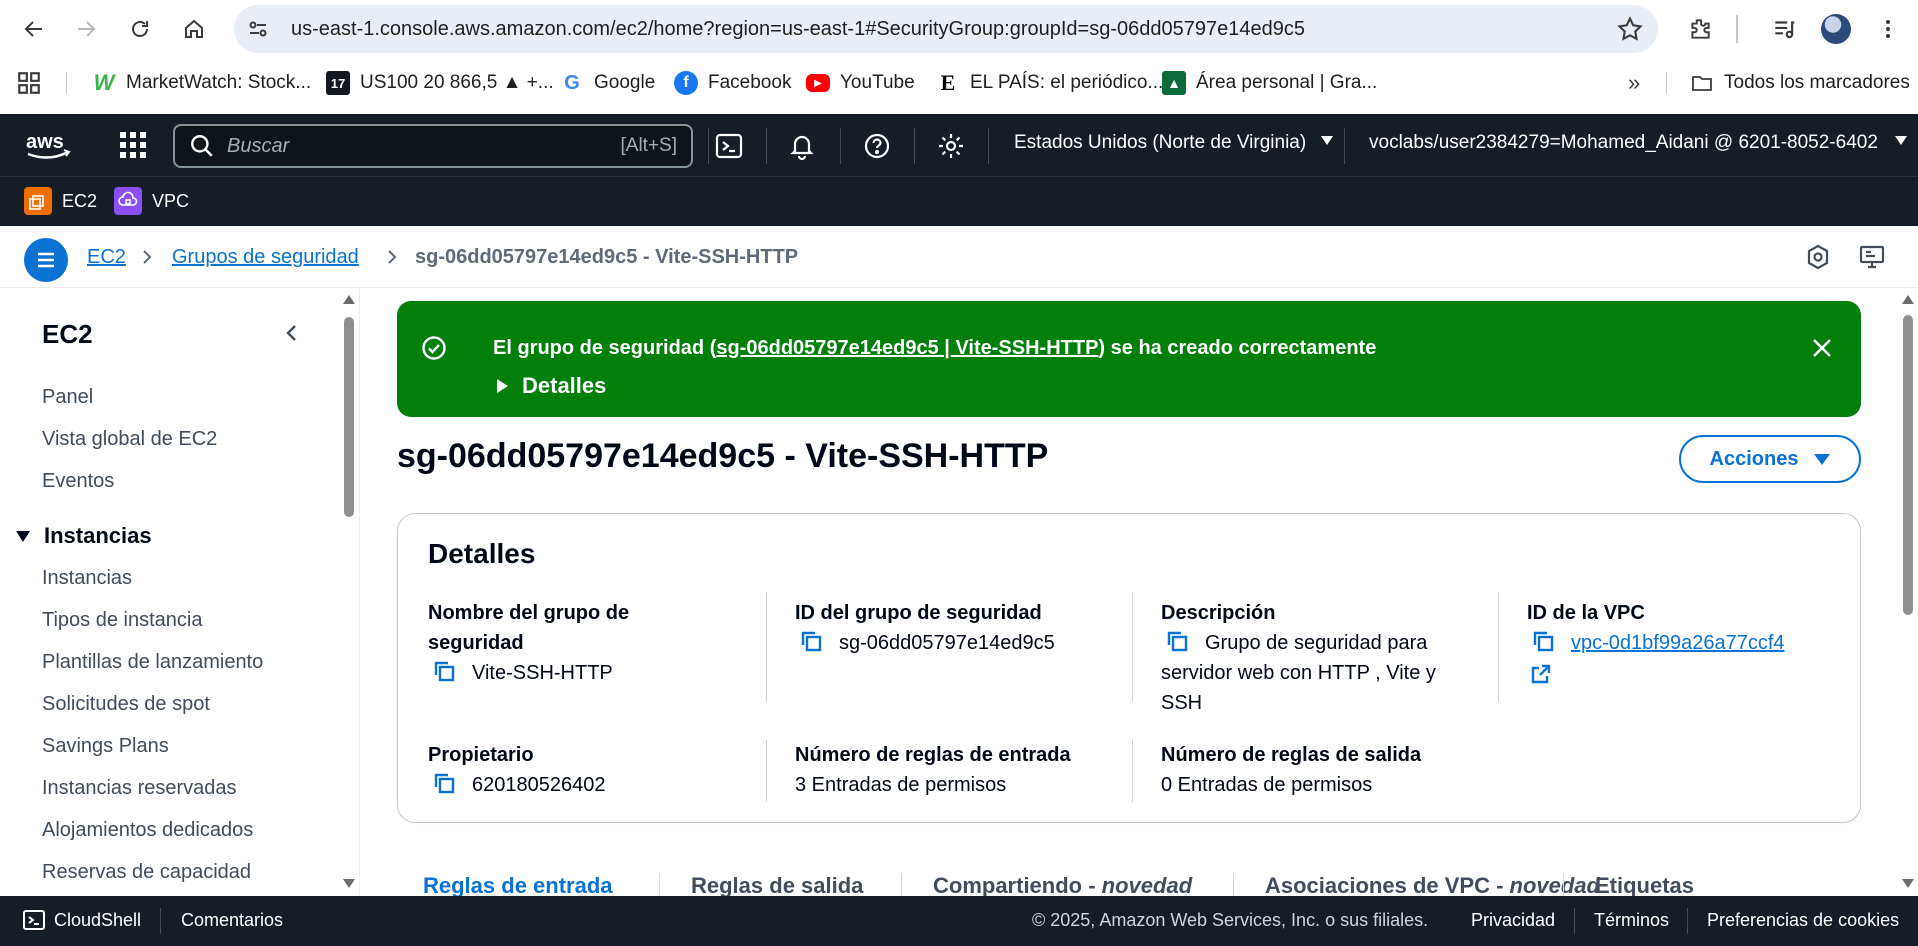  Describe the element at coordinates (78, 481) in the screenshot. I see `sidenav-item-events: Eventos` at that location.